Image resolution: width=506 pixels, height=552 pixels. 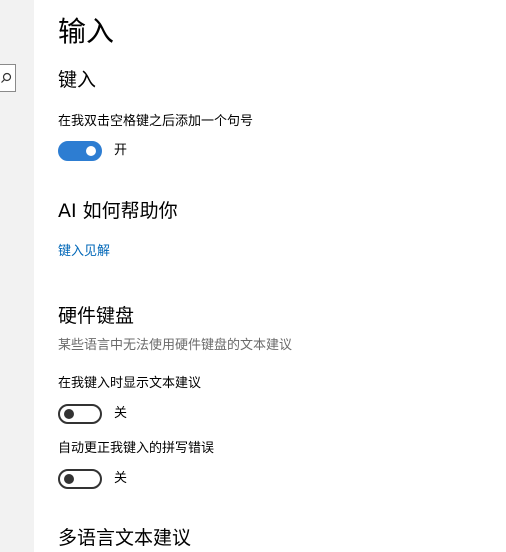 I want to click on section-title-hardware-keyboard: 硬件键盘, so click(x=96, y=316).